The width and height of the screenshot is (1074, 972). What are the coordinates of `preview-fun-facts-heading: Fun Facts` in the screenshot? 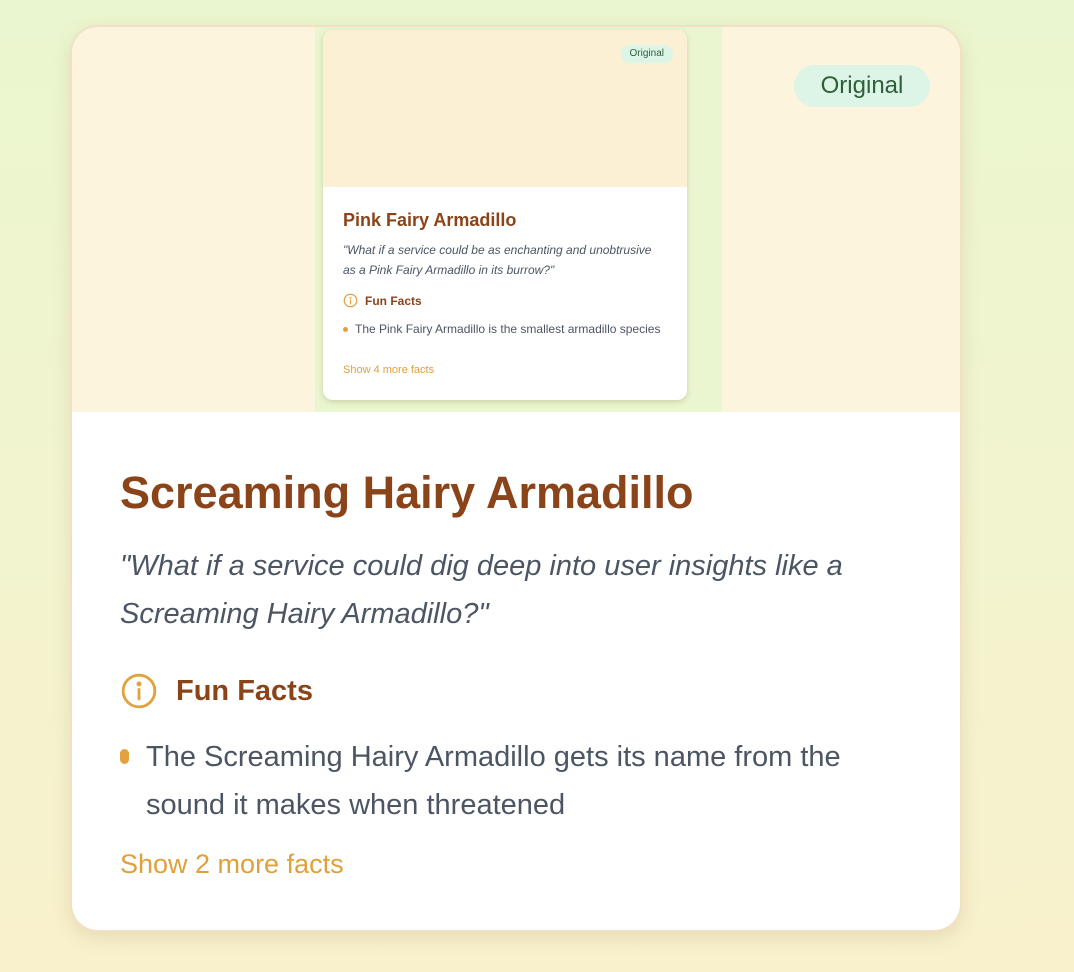 It's located at (382, 300).